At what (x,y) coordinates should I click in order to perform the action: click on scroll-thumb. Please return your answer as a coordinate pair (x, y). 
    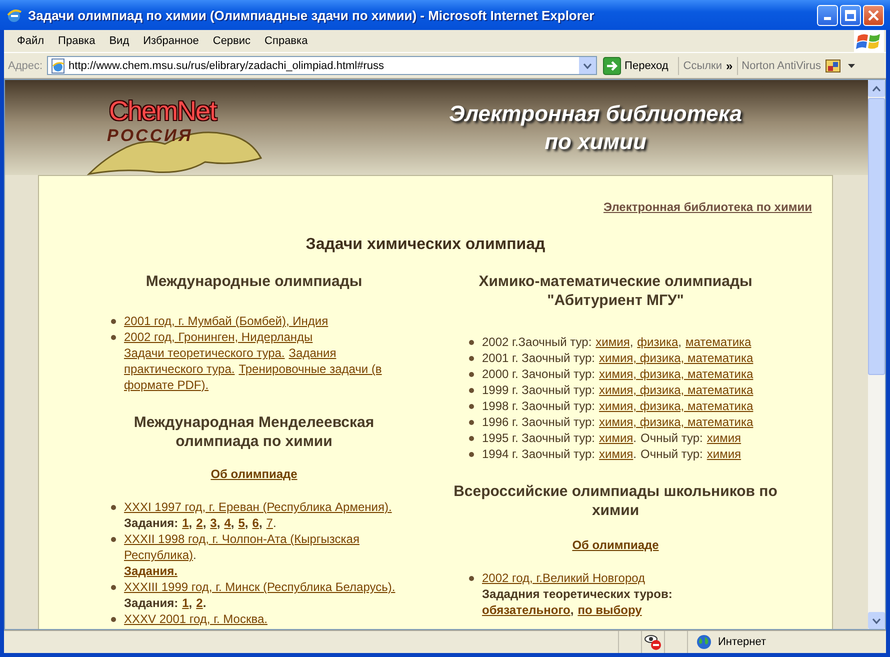
    Looking at the image, I should click on (876, 236).